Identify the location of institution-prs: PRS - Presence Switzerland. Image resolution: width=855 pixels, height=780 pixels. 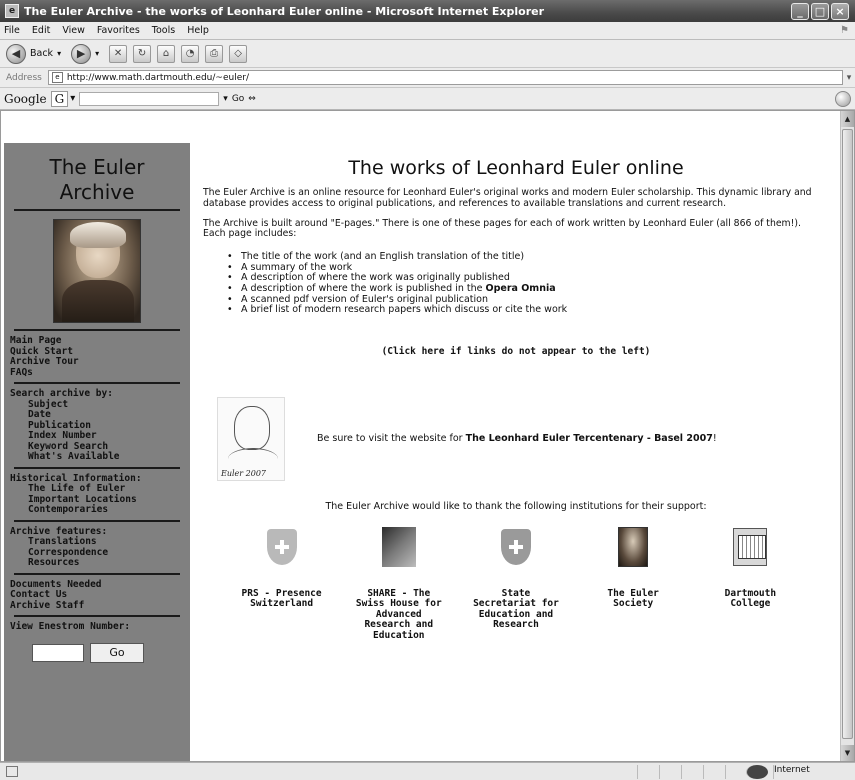
(282, 584).